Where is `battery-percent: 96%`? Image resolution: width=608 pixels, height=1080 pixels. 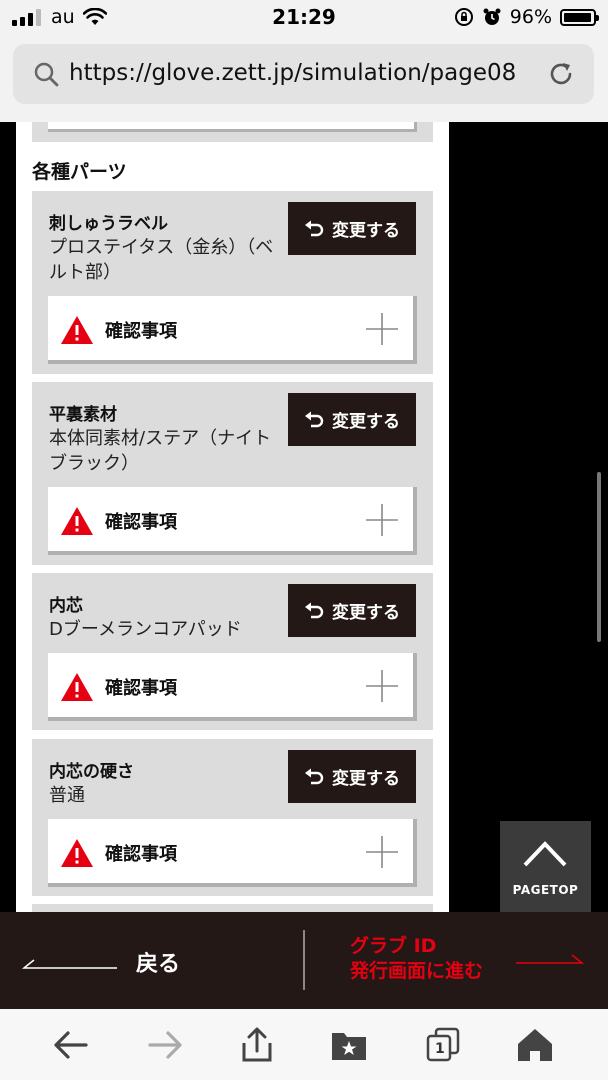 battery-percent: 96% is located at coordinates (530, 17).